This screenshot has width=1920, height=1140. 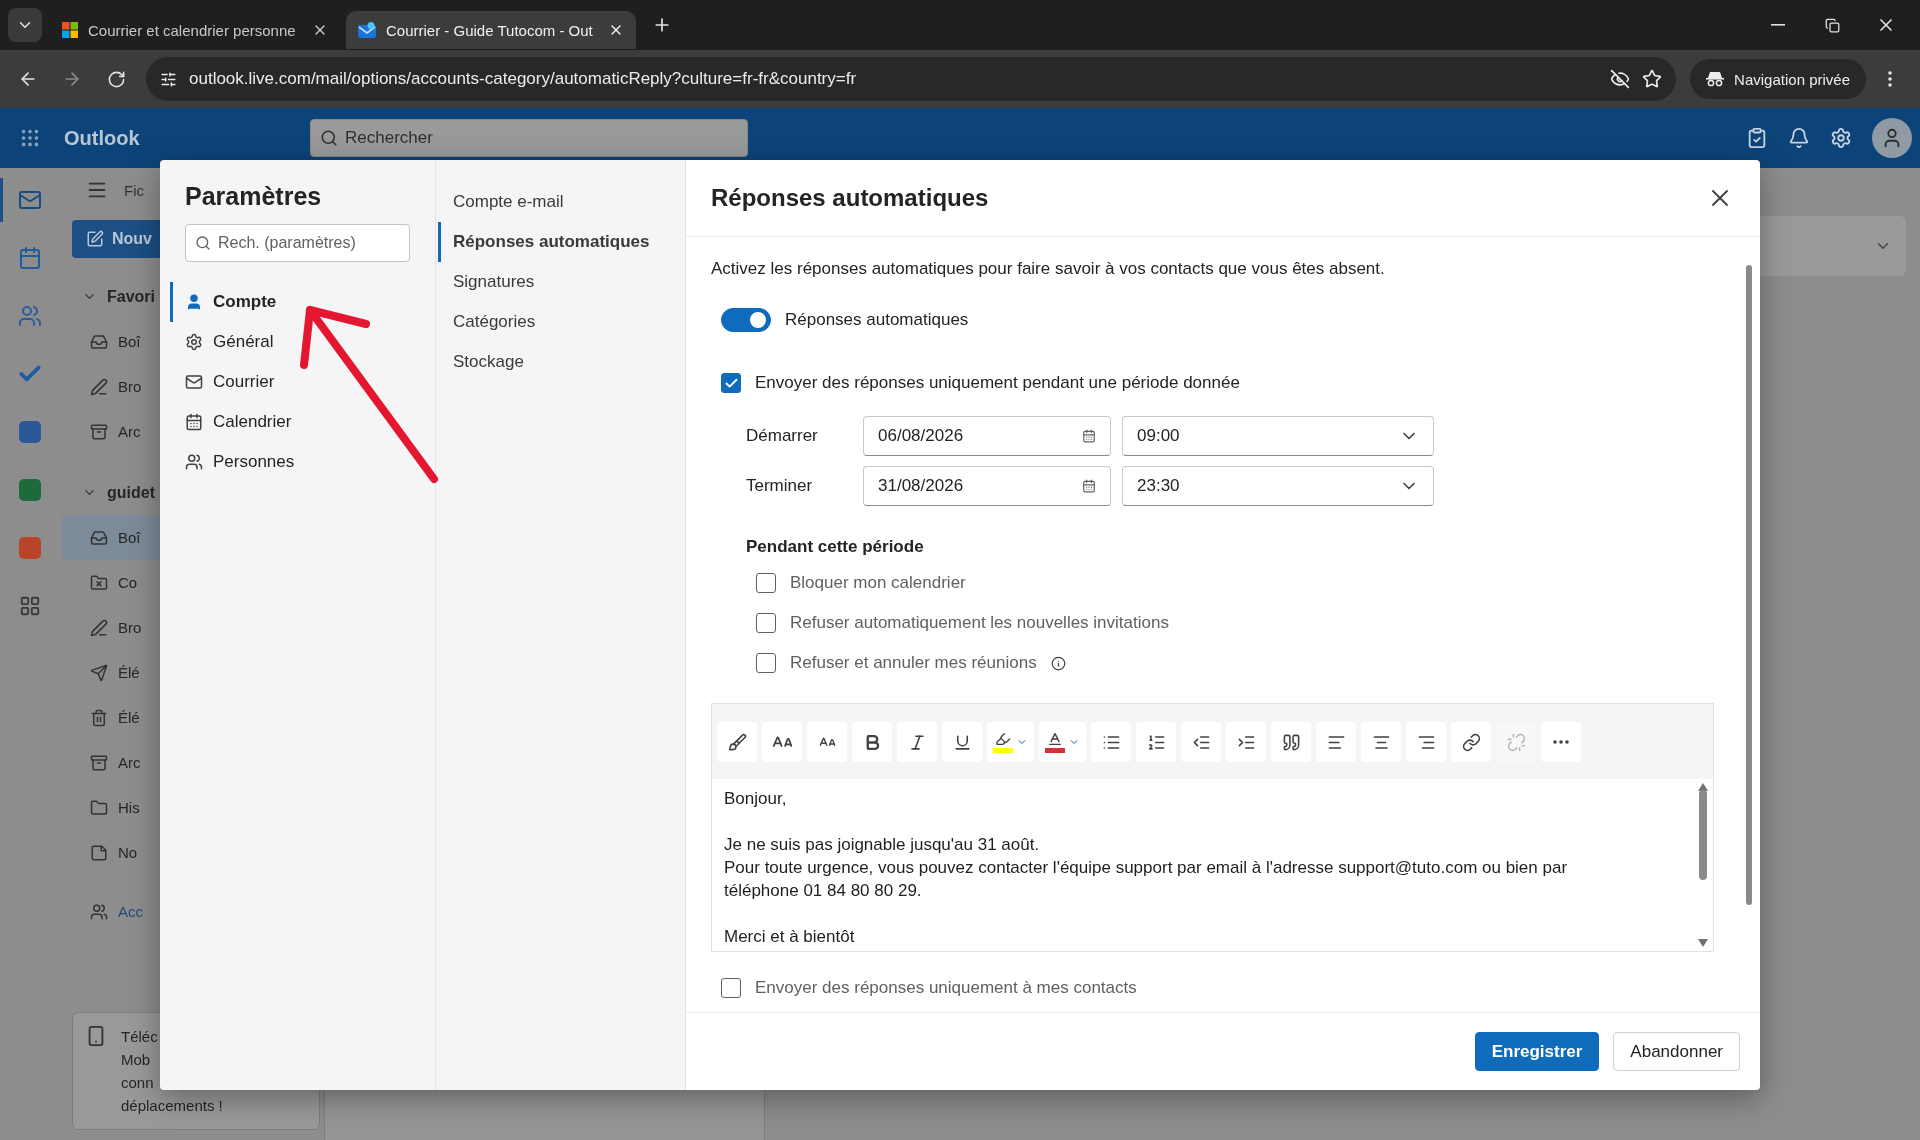 I want to click on checkbox-label: Envoyer des réponses uniquement à mes contacts, so click(x=946, y=988).